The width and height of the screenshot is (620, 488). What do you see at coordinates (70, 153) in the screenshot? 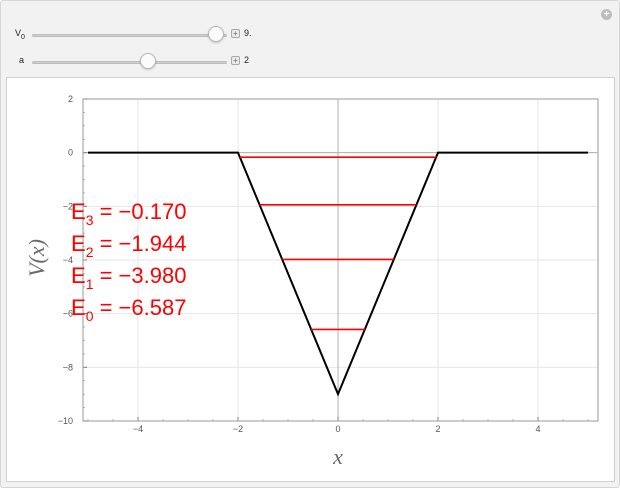
I see `y-tick-label: 0` at bounding box center [70, 153].